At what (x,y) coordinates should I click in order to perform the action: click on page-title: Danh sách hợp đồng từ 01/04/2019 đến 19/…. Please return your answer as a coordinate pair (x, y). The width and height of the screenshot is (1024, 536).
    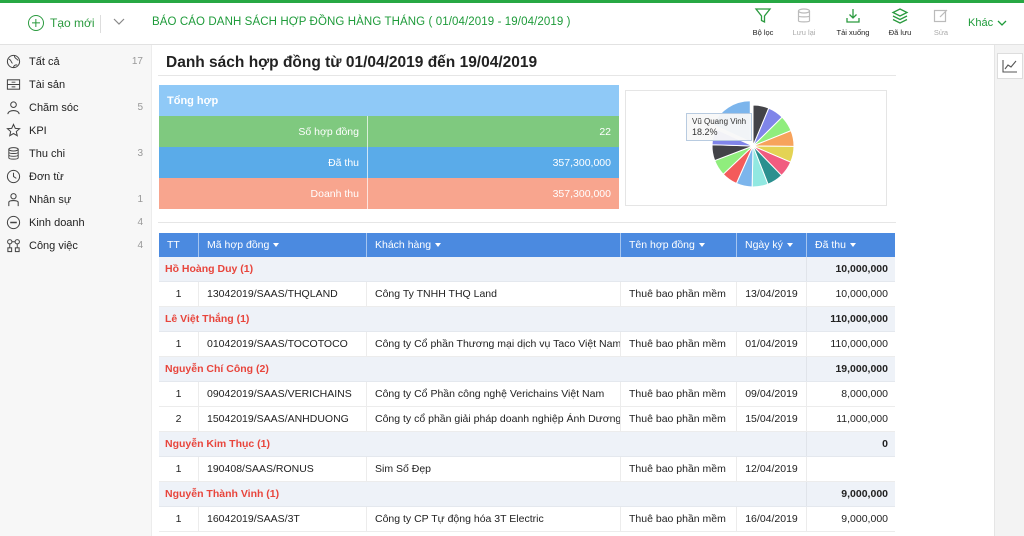
    Looking at the image, I should click on (352, 62).